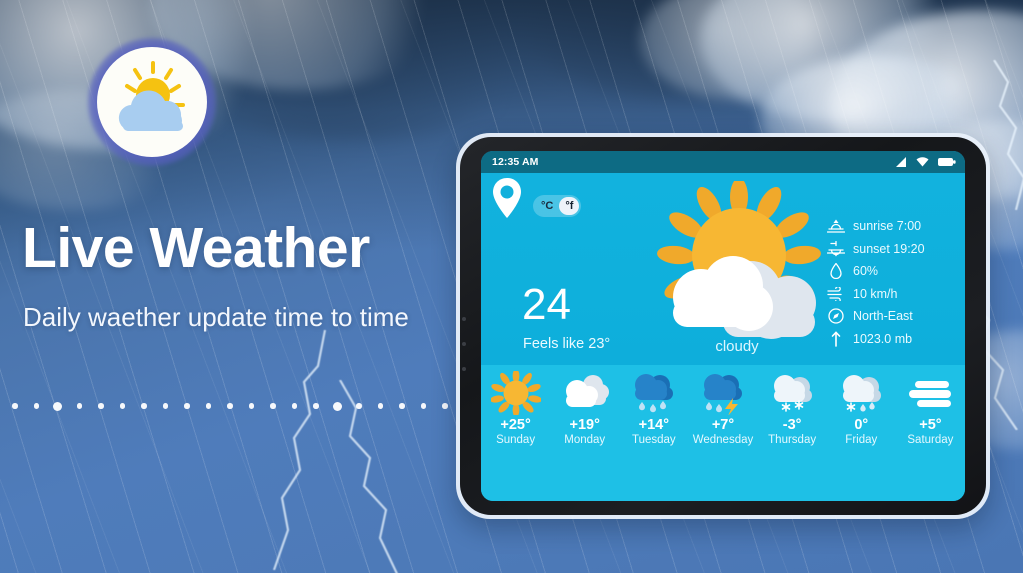 This screenshot has width=1023, height=573. Describe the element at coordinates (866, 271) in the screenshot. I see `detail-text: 60%` at that location.